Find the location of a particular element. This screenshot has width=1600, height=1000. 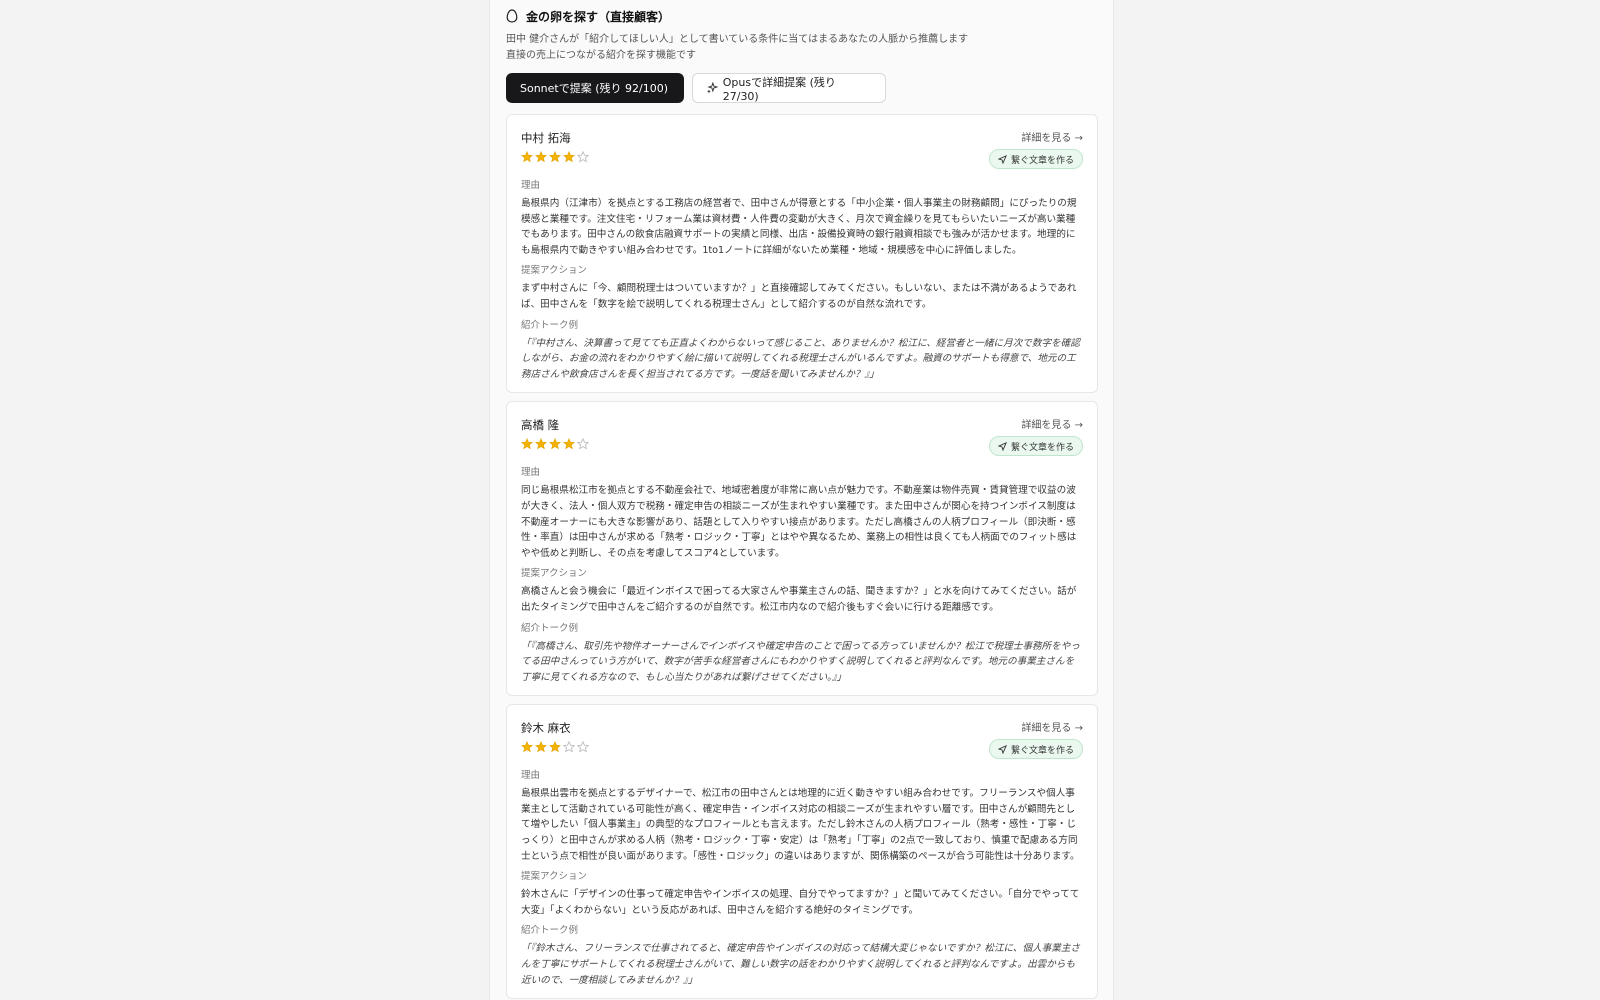

egg-icon is located at coordinates (512, 16).